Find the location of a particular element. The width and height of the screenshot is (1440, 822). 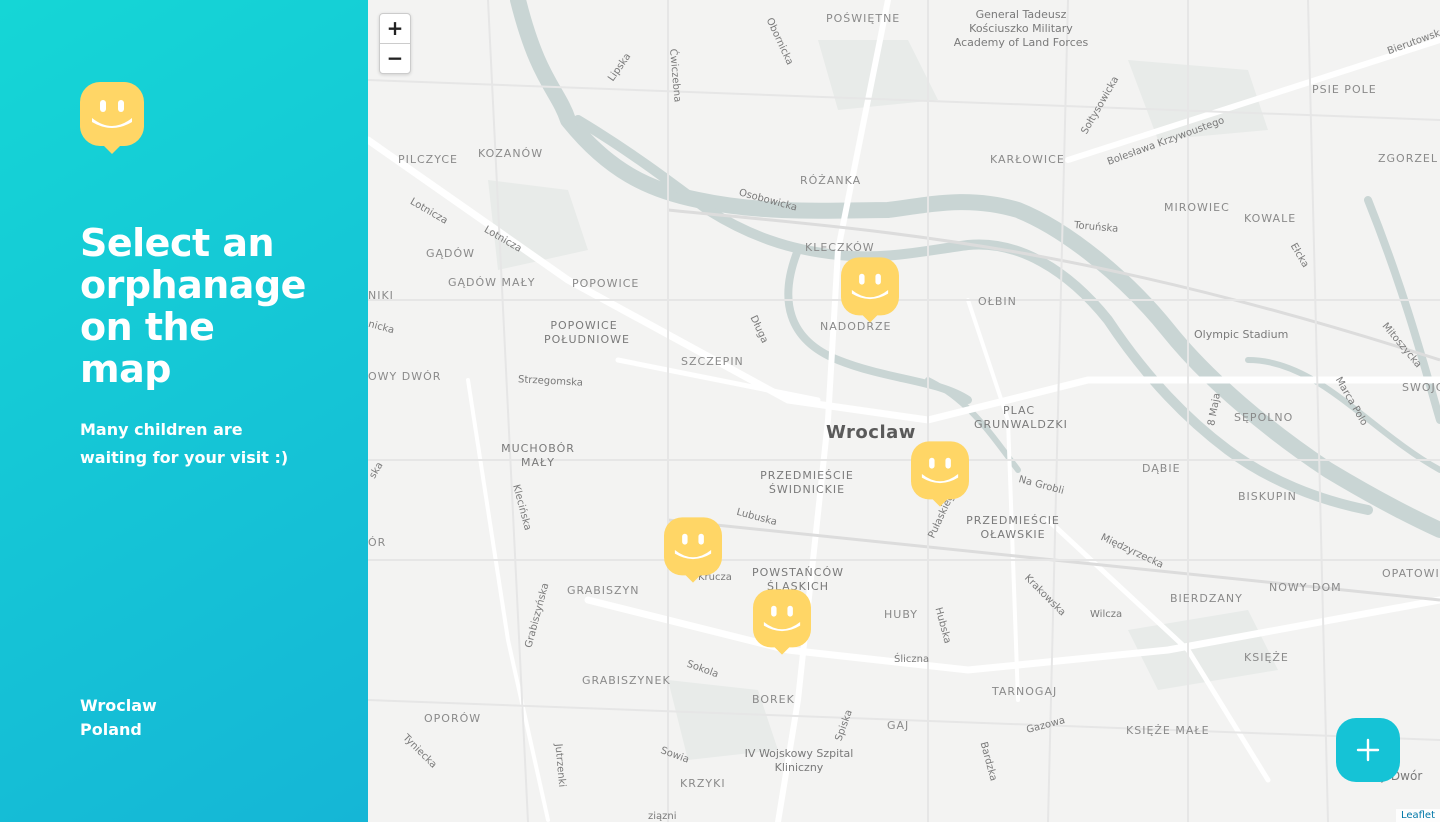

map-label: POŚWIĘTNE is located at coordinates (863, 18).